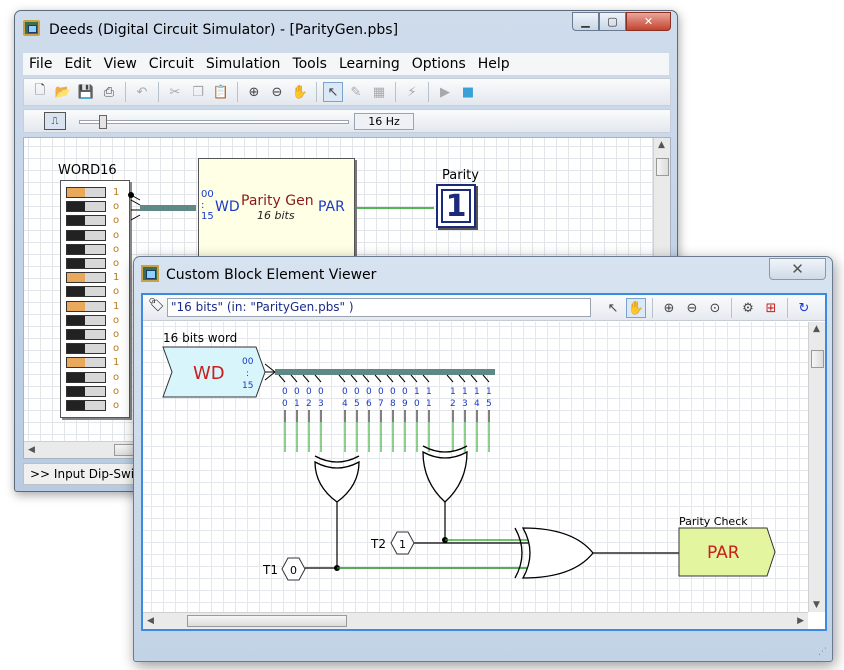  Describe the element at coordinates (369, 64) in the screenshot. I see `menu-learning: Learning` at that location.